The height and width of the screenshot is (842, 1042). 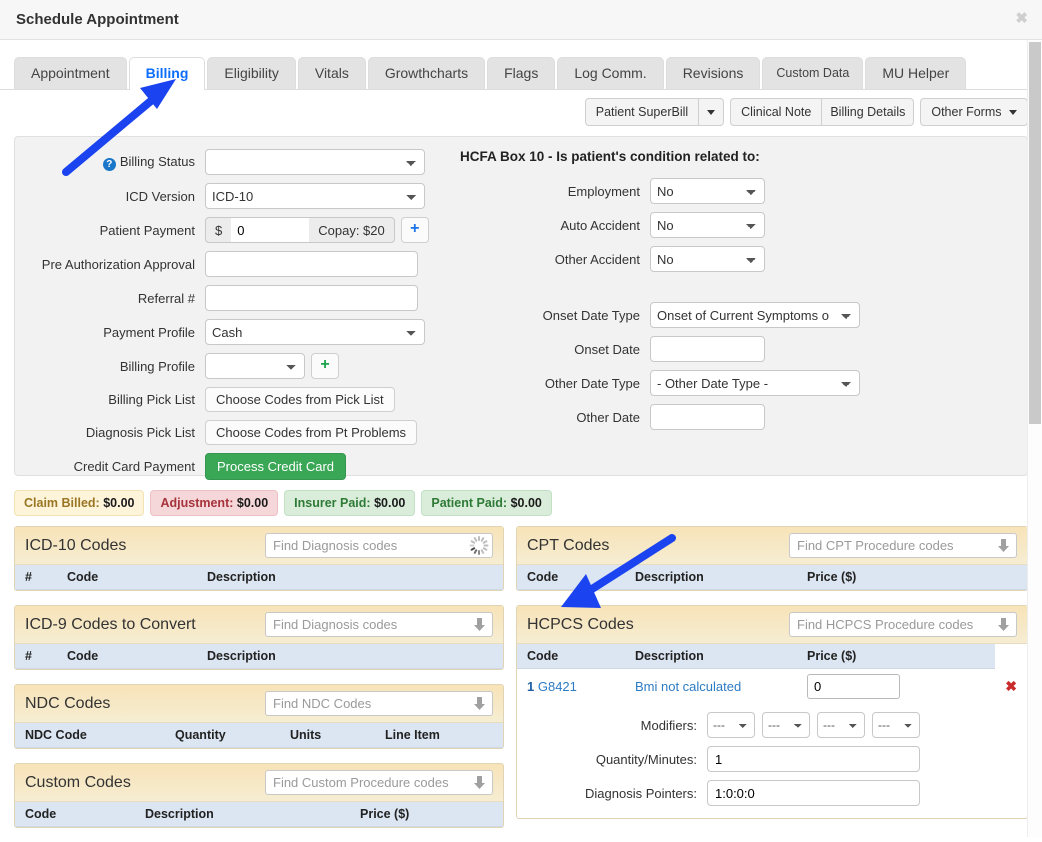 I want to click on icd10-search-input, so click(x=379, y=546).